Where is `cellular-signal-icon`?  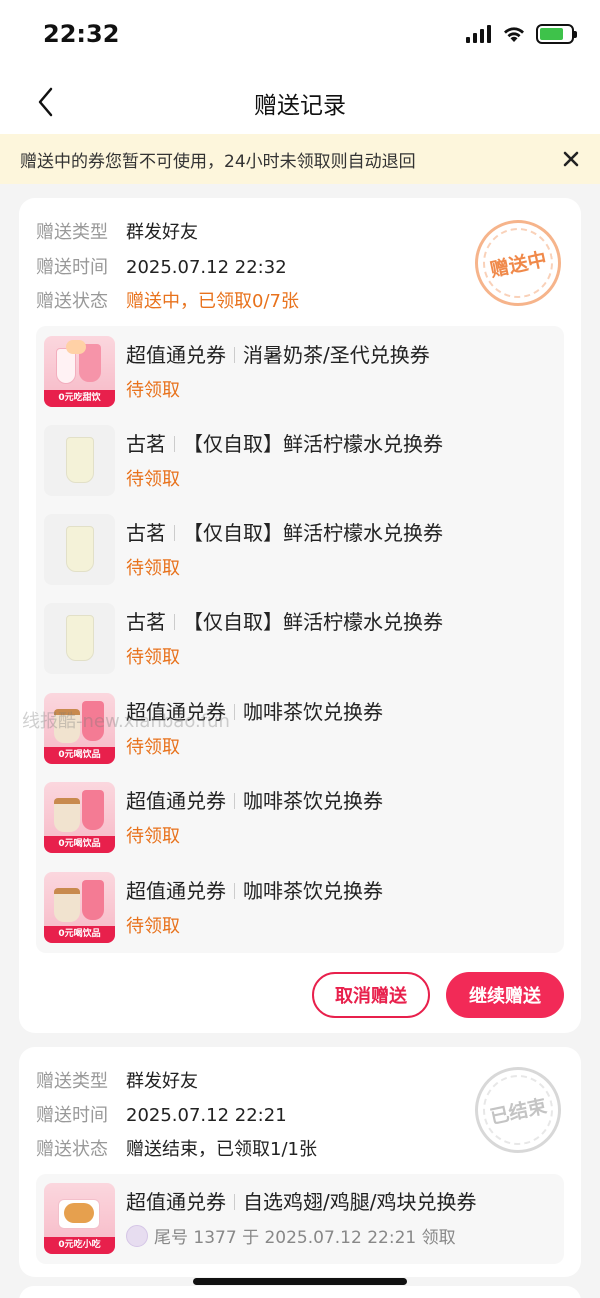 cellular-signal-icon is located at coordinates (478, 34).